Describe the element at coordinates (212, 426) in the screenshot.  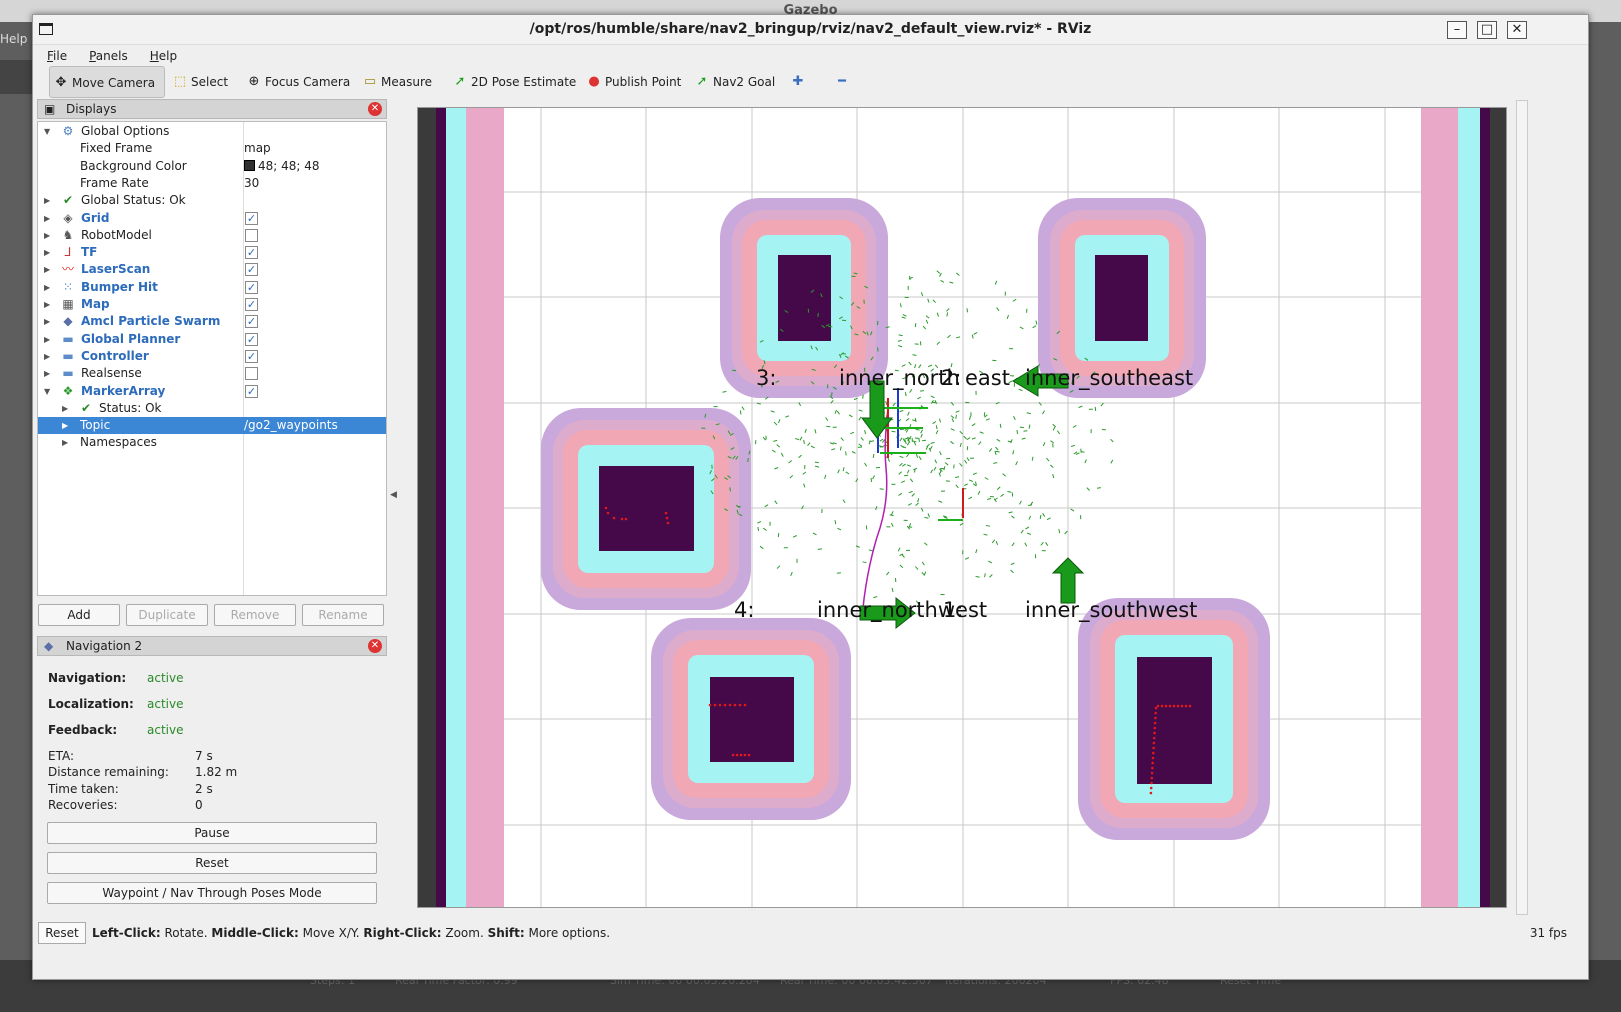
I see `display-row-topic: ▶ Topic/go2_waypoints` at that location.